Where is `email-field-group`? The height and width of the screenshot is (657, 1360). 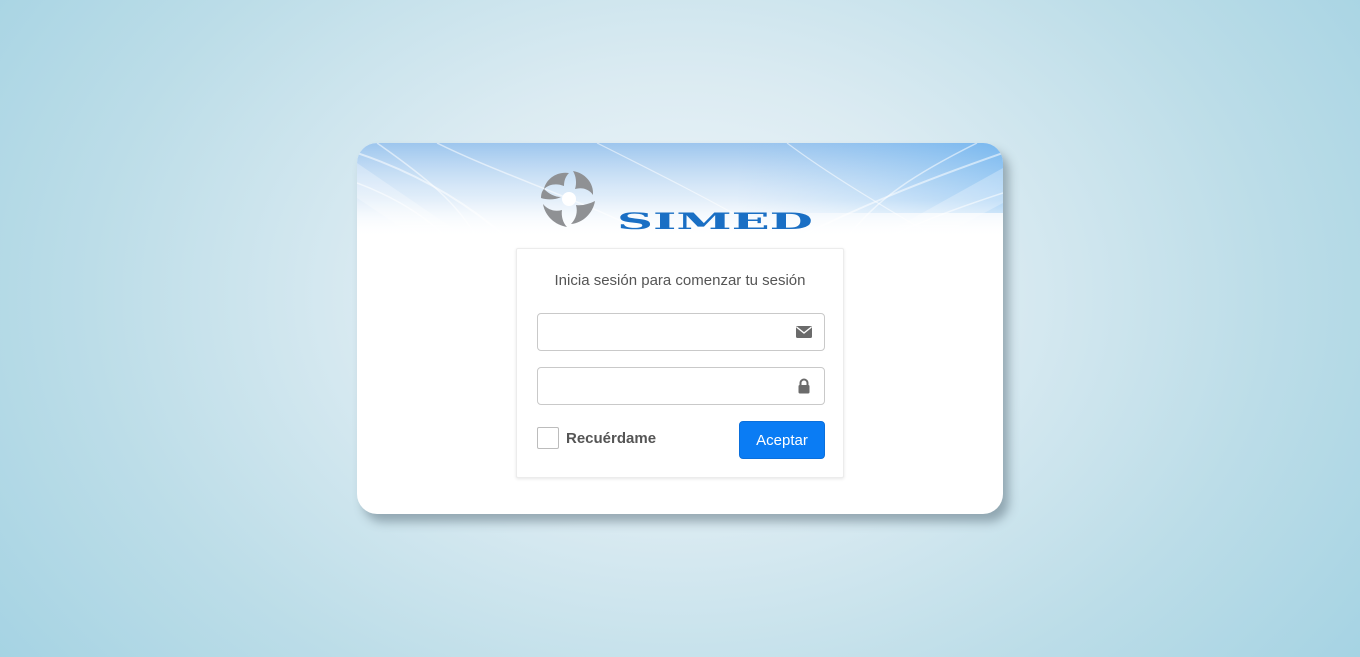 email-field-group is located at coordinates (681, 332).